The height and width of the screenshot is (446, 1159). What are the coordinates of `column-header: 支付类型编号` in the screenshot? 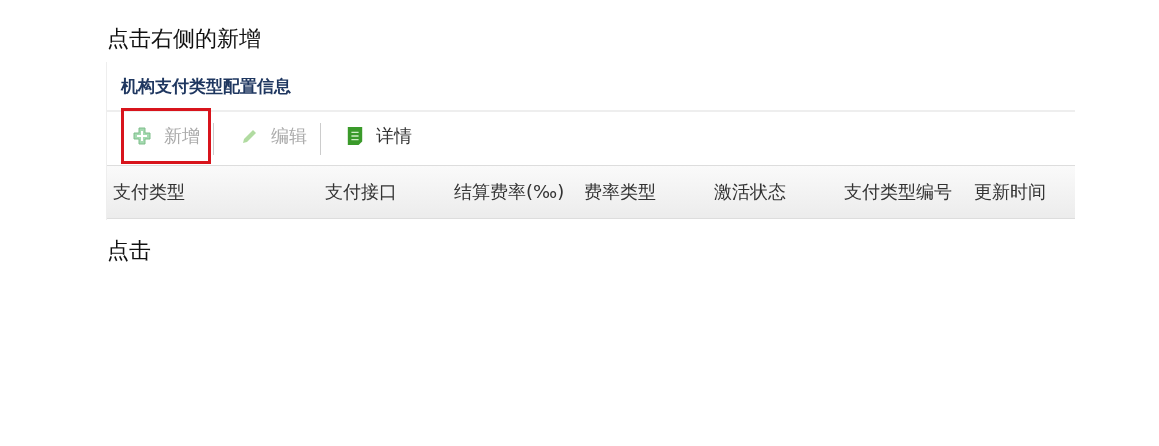 It's located at (898, 192).